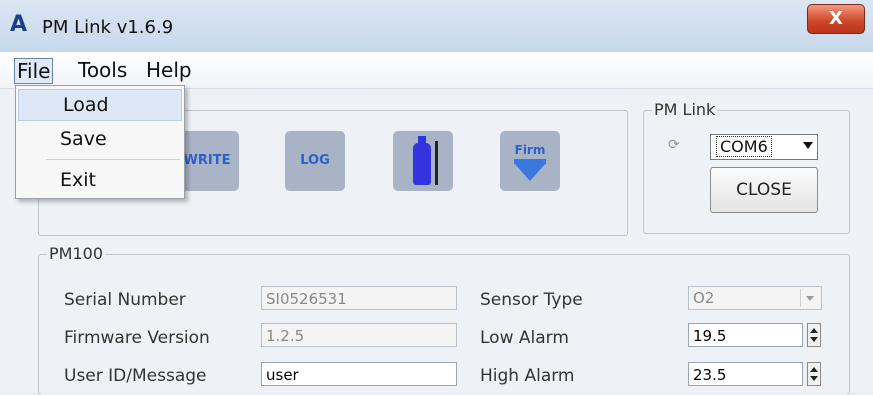 The image size is (873, 395). What do you see at coordinates (814, 335) in the screenshot?
I see `low-alarm-stepper` at bounding box center [814, 335].